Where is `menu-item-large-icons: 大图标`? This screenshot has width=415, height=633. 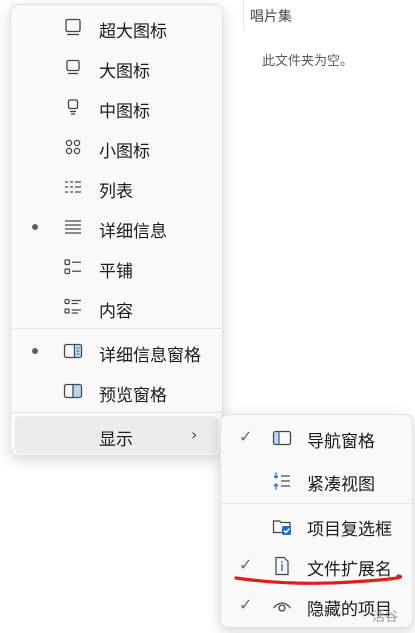
menu-item-large-icons: 大图标 is located at coordinates (116, 67).